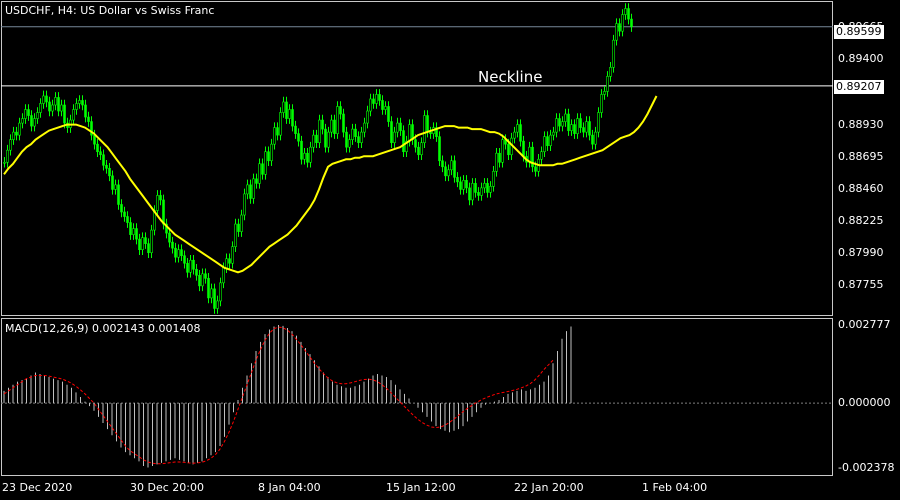 The height and width of the screenshot is (500, 900). What do you see at coordinates (866, 467) in the screenshot?
I see `macd-tick: -0.002378` at bounding box center [866, 467].